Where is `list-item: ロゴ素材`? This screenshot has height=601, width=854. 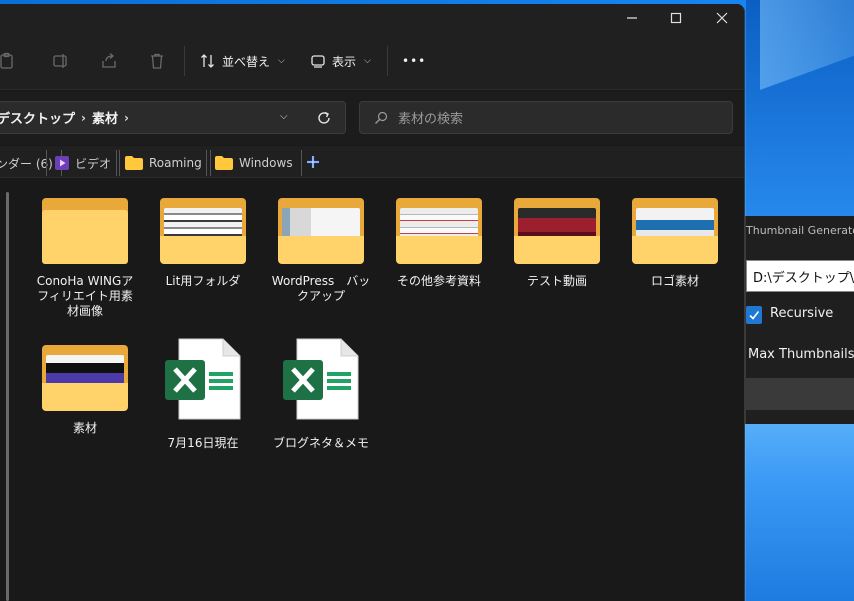
list-item: ロゴ素材 is located at coordinates (675, 243).